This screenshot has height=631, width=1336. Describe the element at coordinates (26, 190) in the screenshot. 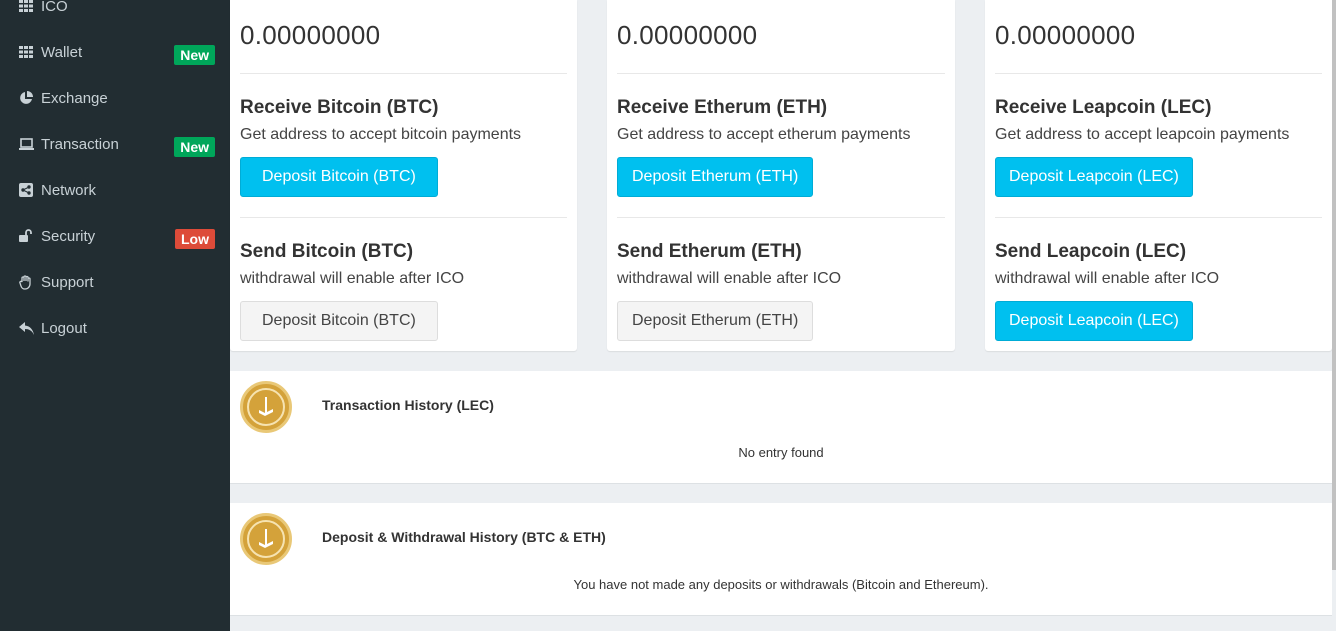

I see `share-icon` at that location.